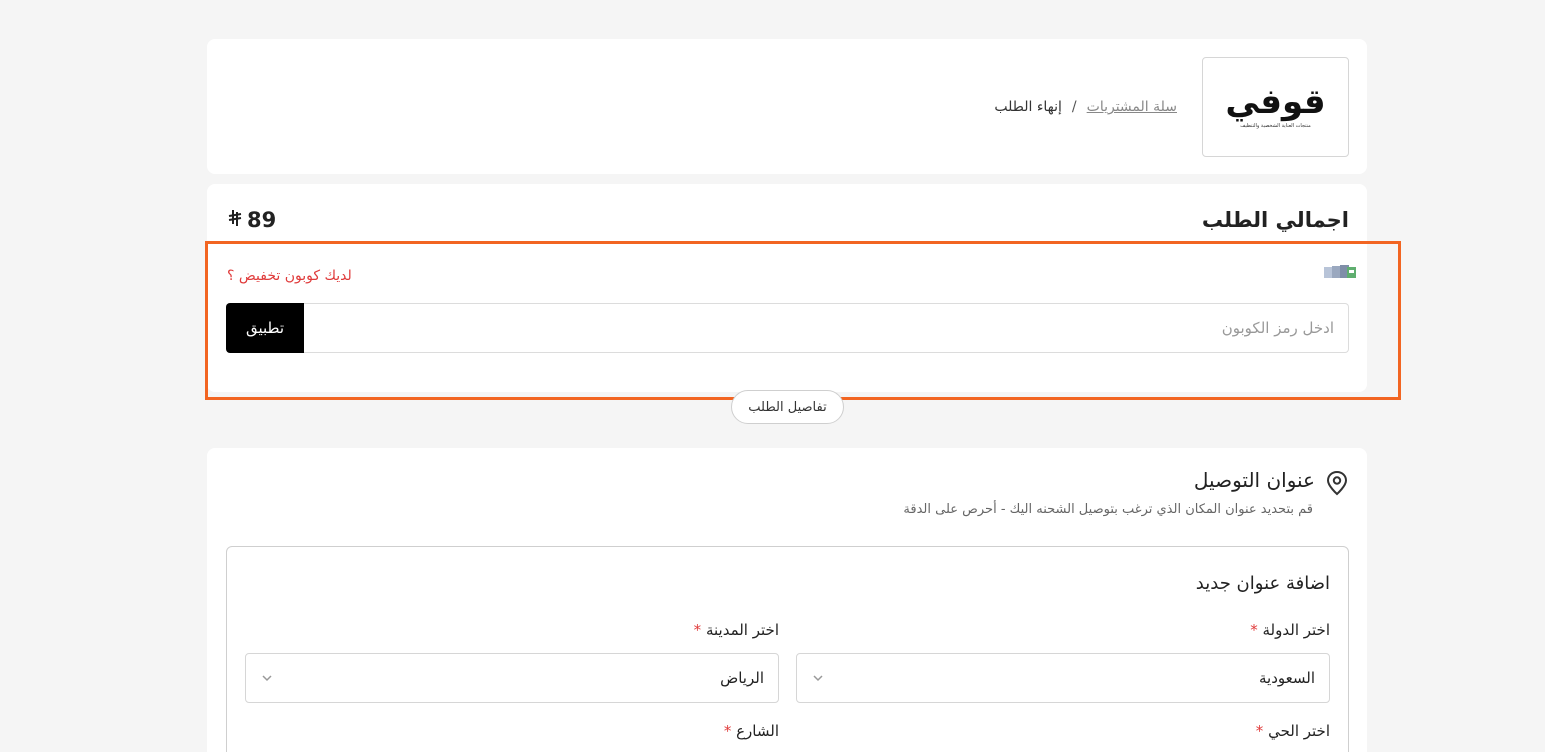  Describe the element at coordinates (1275, 220) in the screenshot. I see `order-total-title: اجمالي الطلب` at that location.